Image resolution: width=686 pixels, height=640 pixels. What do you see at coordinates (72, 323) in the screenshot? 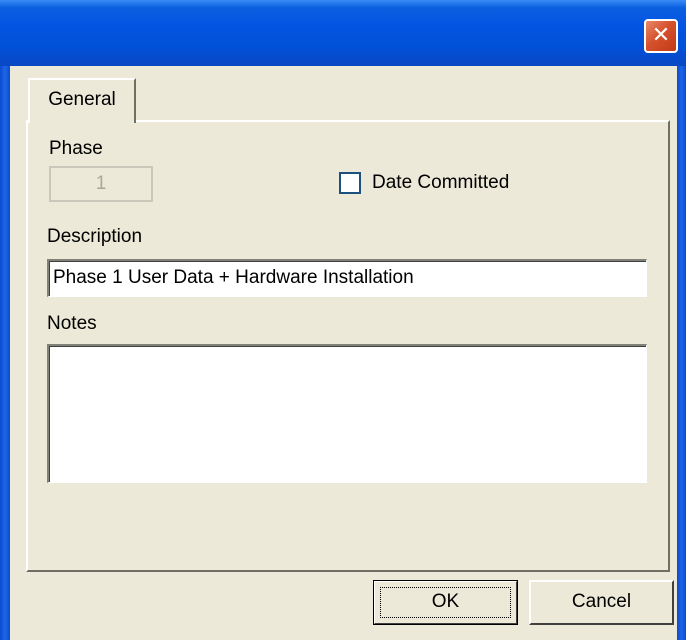
I see `notes-label: Notes` at bounding box center [72, 323].